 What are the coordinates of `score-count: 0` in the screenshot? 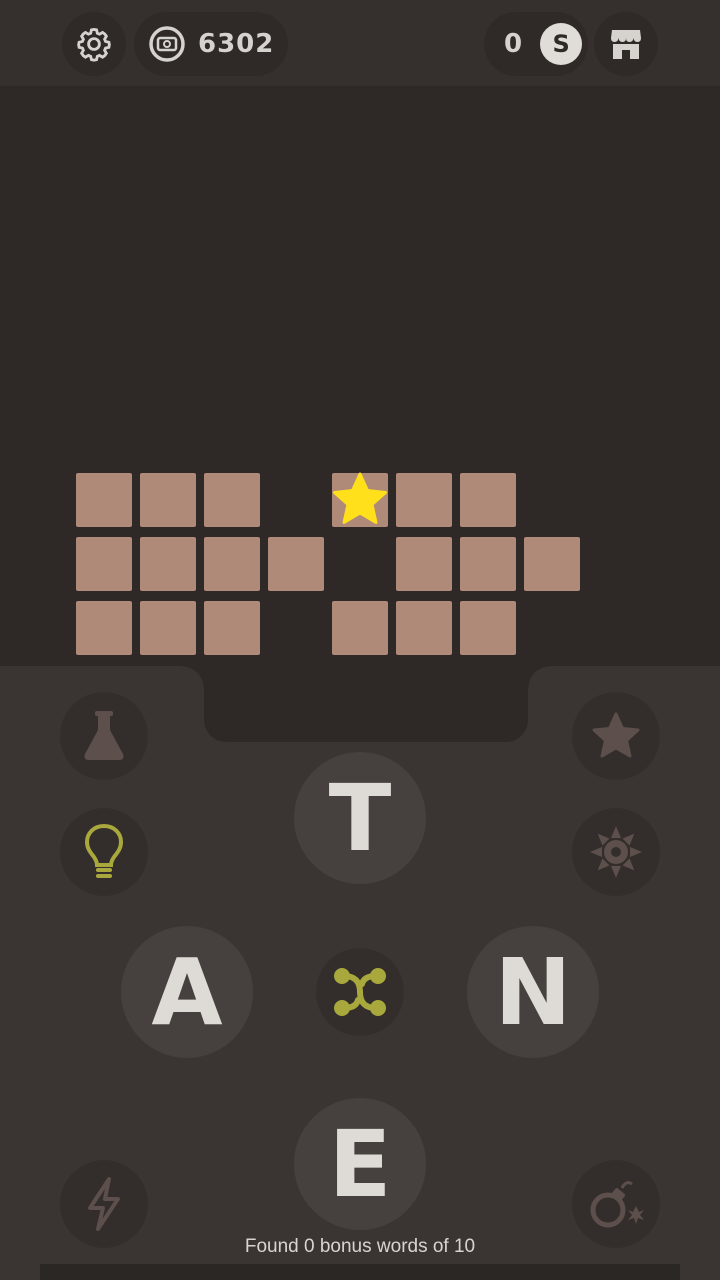 It's located at (513, 44).